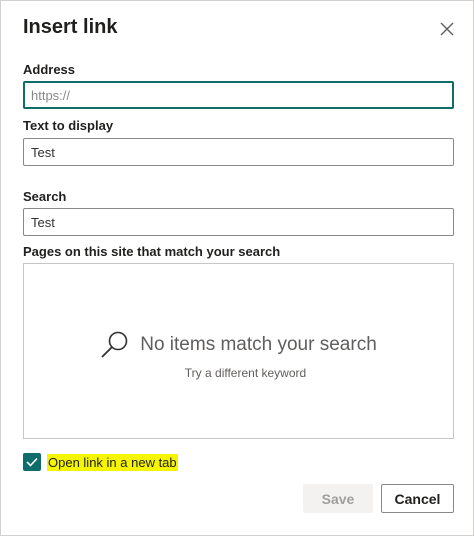  Describe the element at coordinates (417, 498) in the screenshot. I see `cancel-button: Cancel` at that location.